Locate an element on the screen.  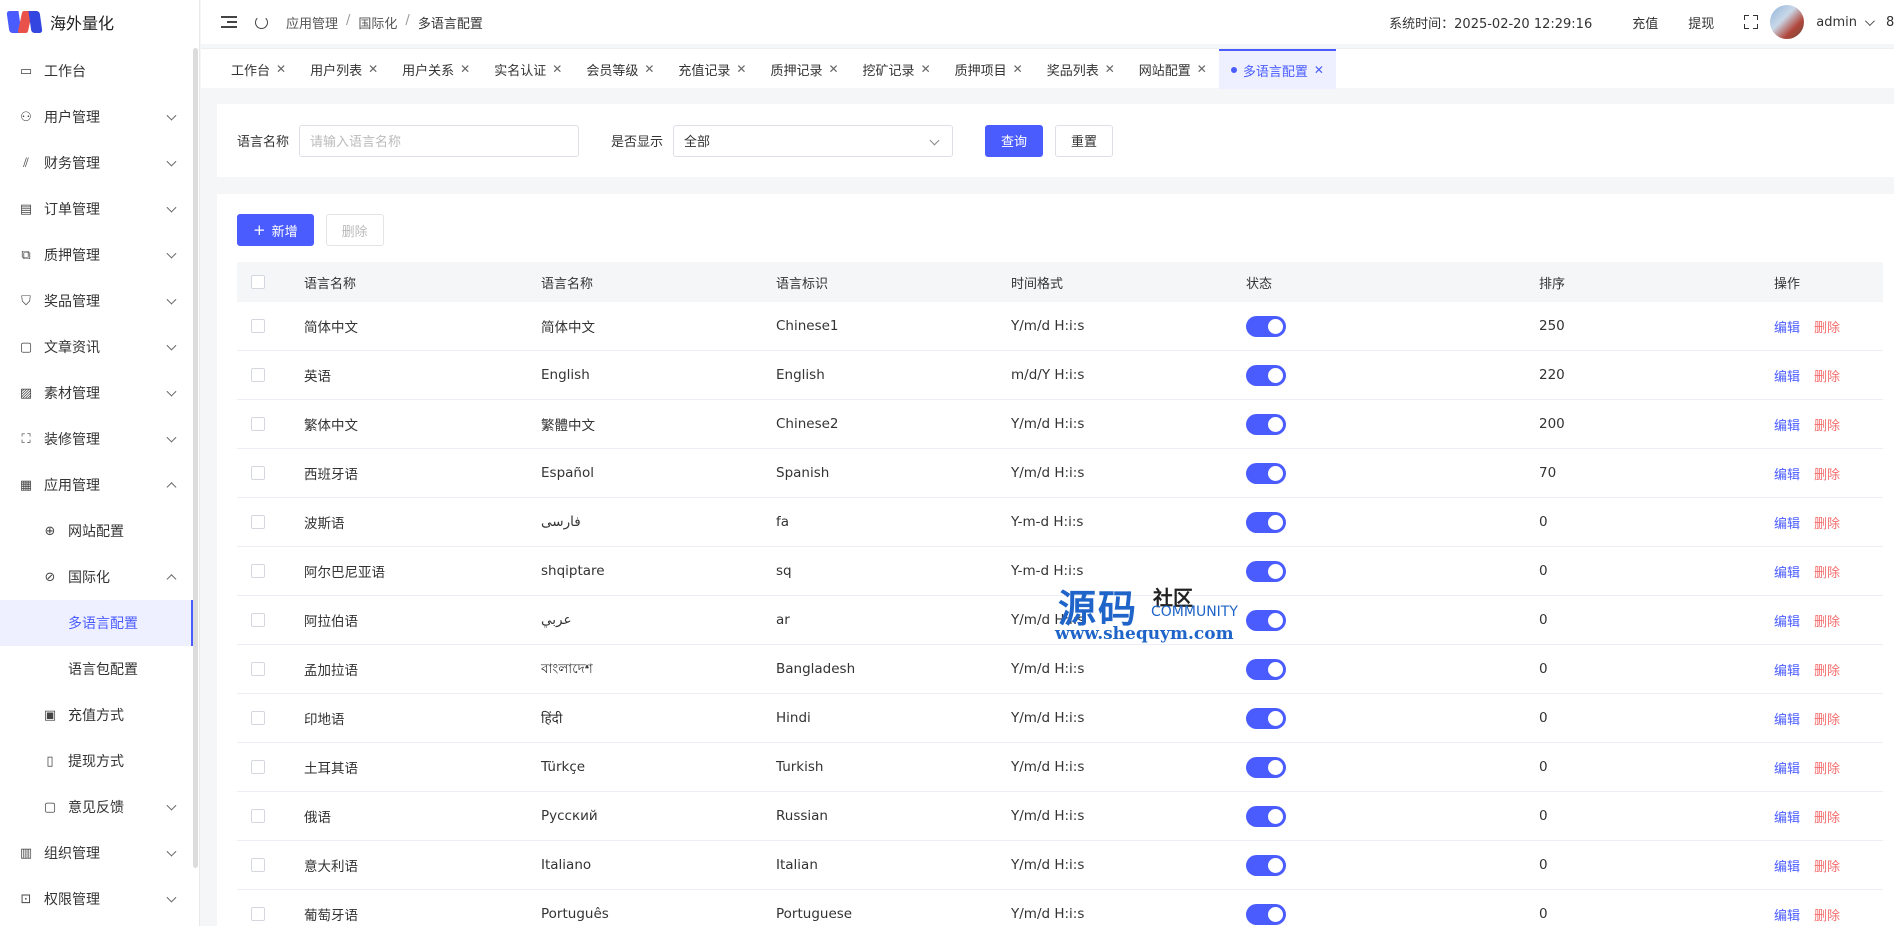
recharge-link: 充值 is located at coordinates (1645, 22).